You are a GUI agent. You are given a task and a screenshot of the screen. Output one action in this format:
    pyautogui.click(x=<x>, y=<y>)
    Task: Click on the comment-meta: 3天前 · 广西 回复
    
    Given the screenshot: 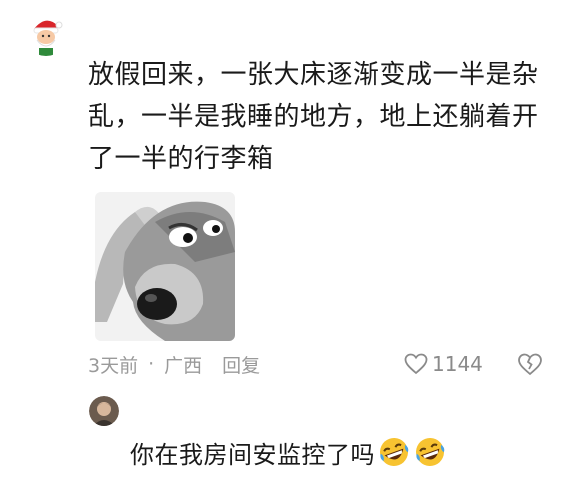 What is the action you would take?
    pyautogui.click(x=174, y=364)
    